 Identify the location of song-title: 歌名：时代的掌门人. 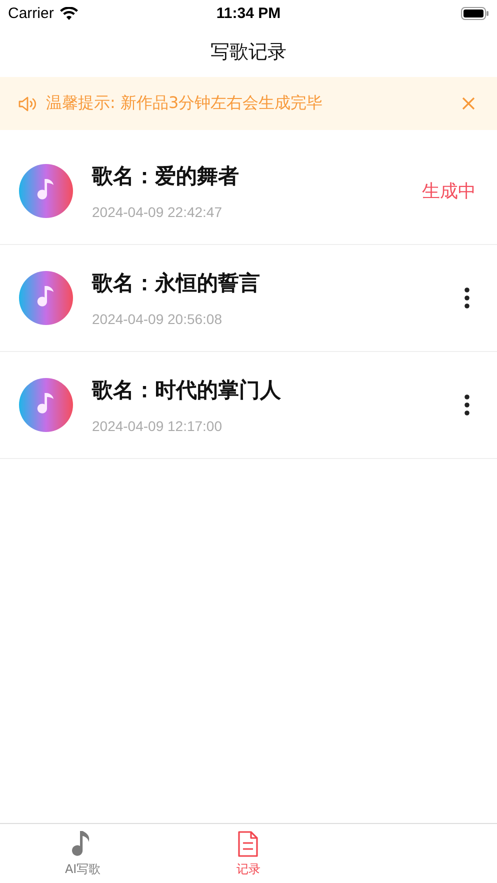
(187, 390).